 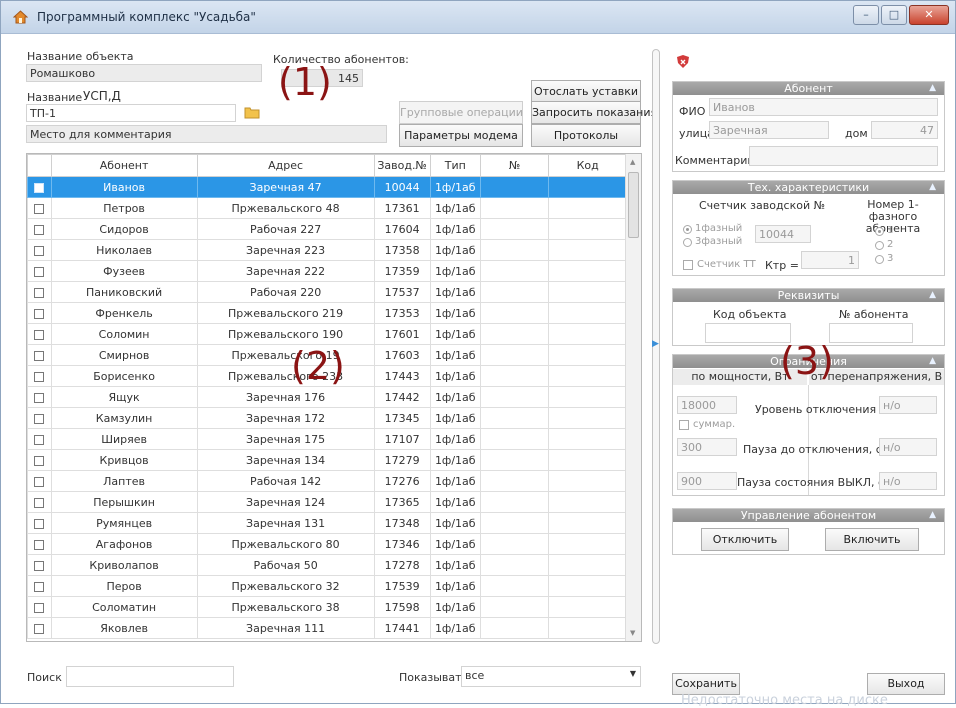 What do you see at coordinates (594, 112) in the screenshot?
I see `request-readings-button: Запросить показания` at bounding box center [594, 112].